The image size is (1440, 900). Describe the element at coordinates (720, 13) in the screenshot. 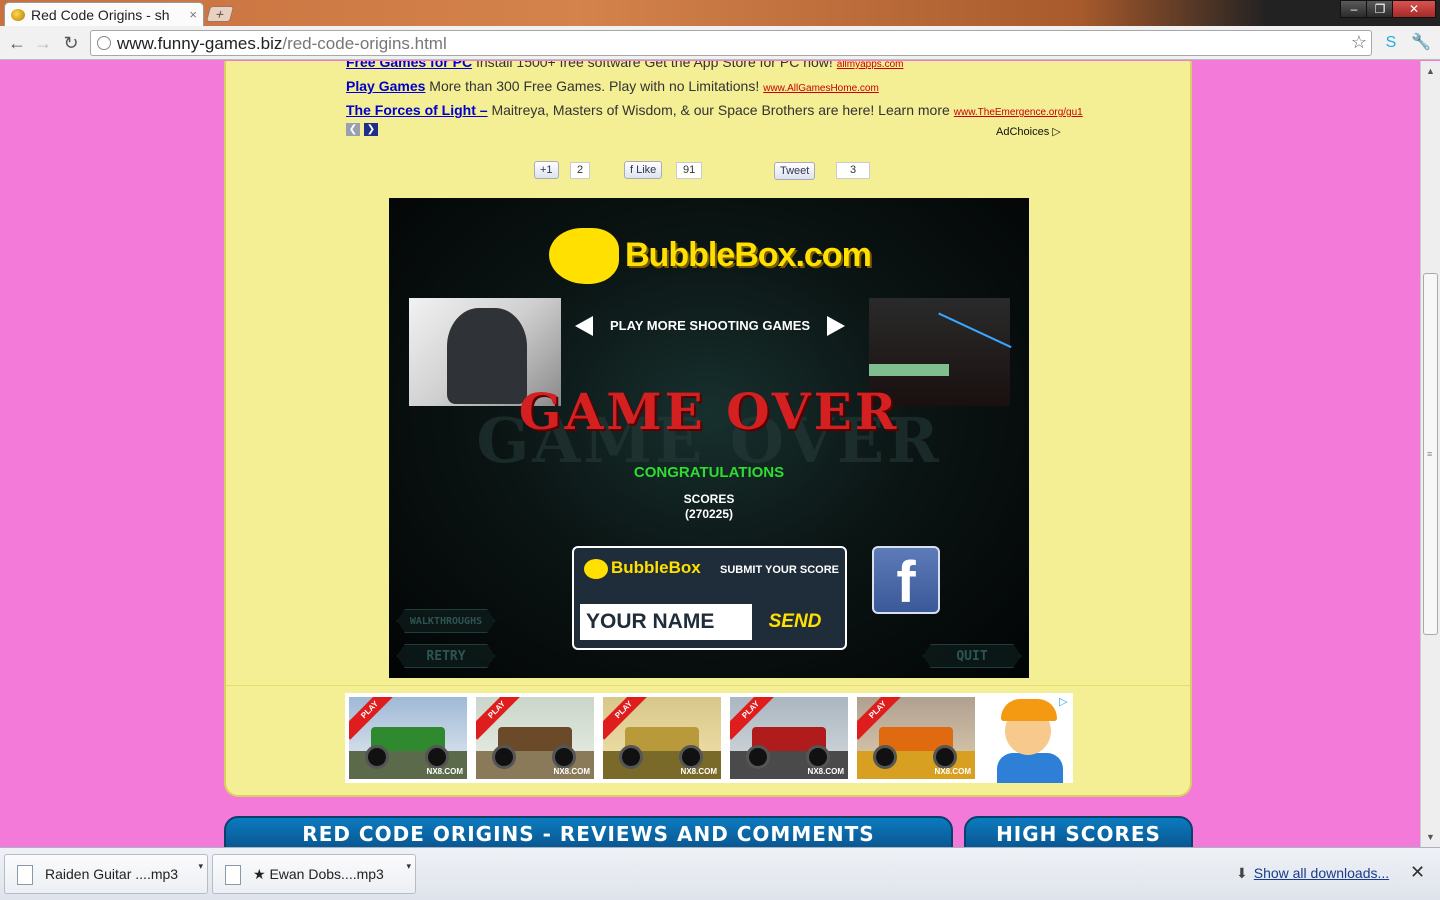

I see `window-titlebar: Red Code Origins - sh × + – ❐ ✕` at that location.